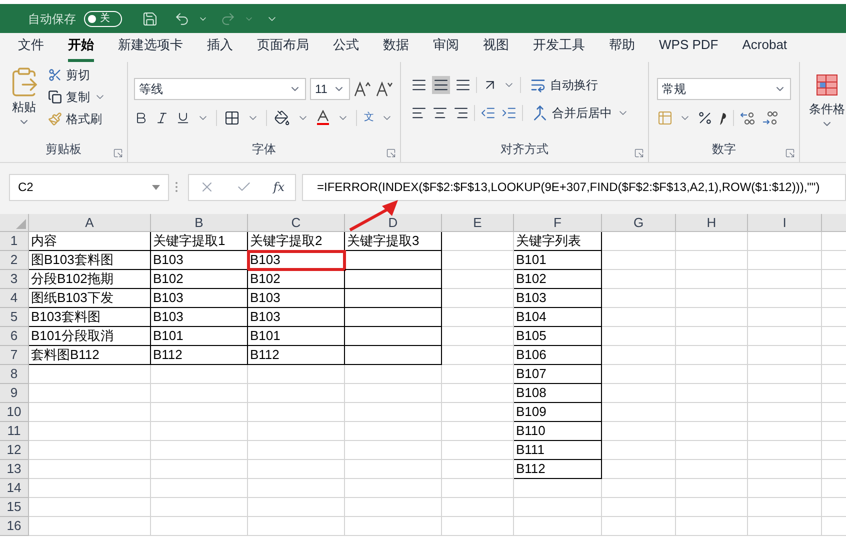 The image size is (846, 540). I want to click on row-header: 13, so click(14, 469).